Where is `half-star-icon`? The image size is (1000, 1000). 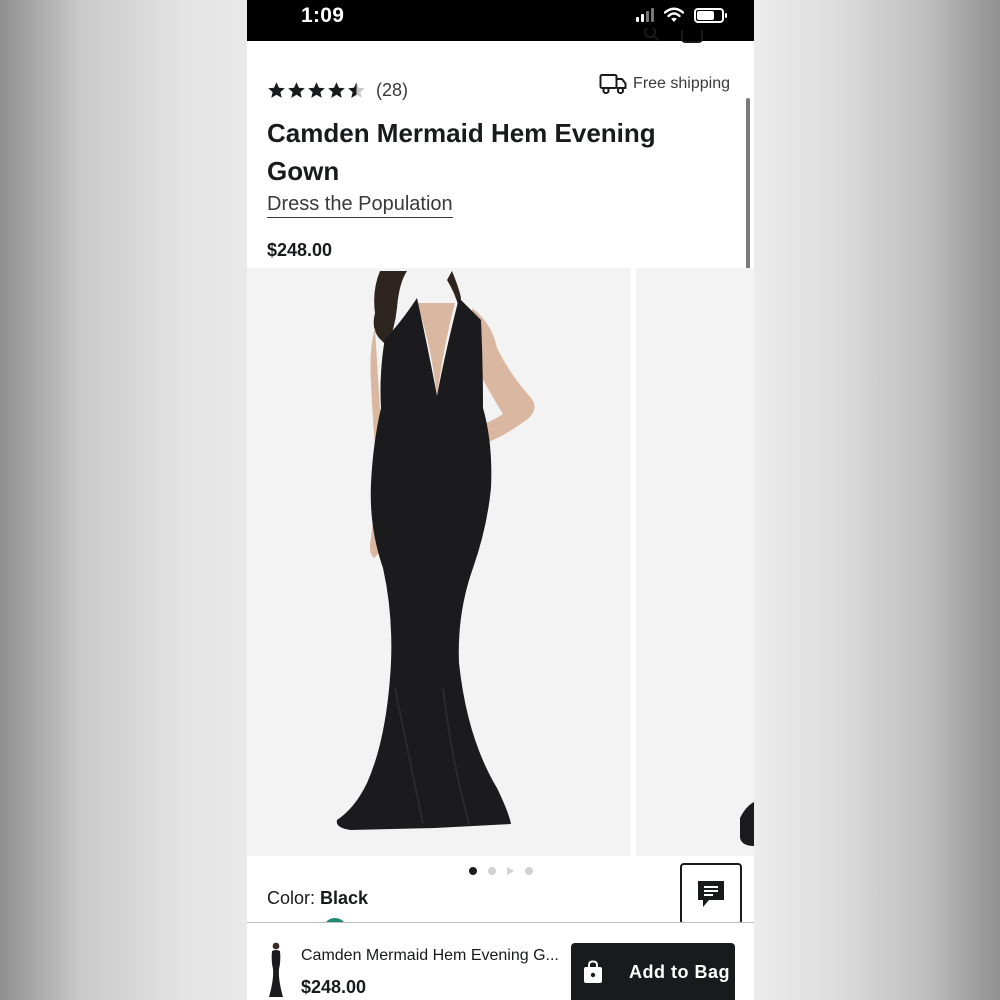 half-star-icon is located at coordinates (356, 90).